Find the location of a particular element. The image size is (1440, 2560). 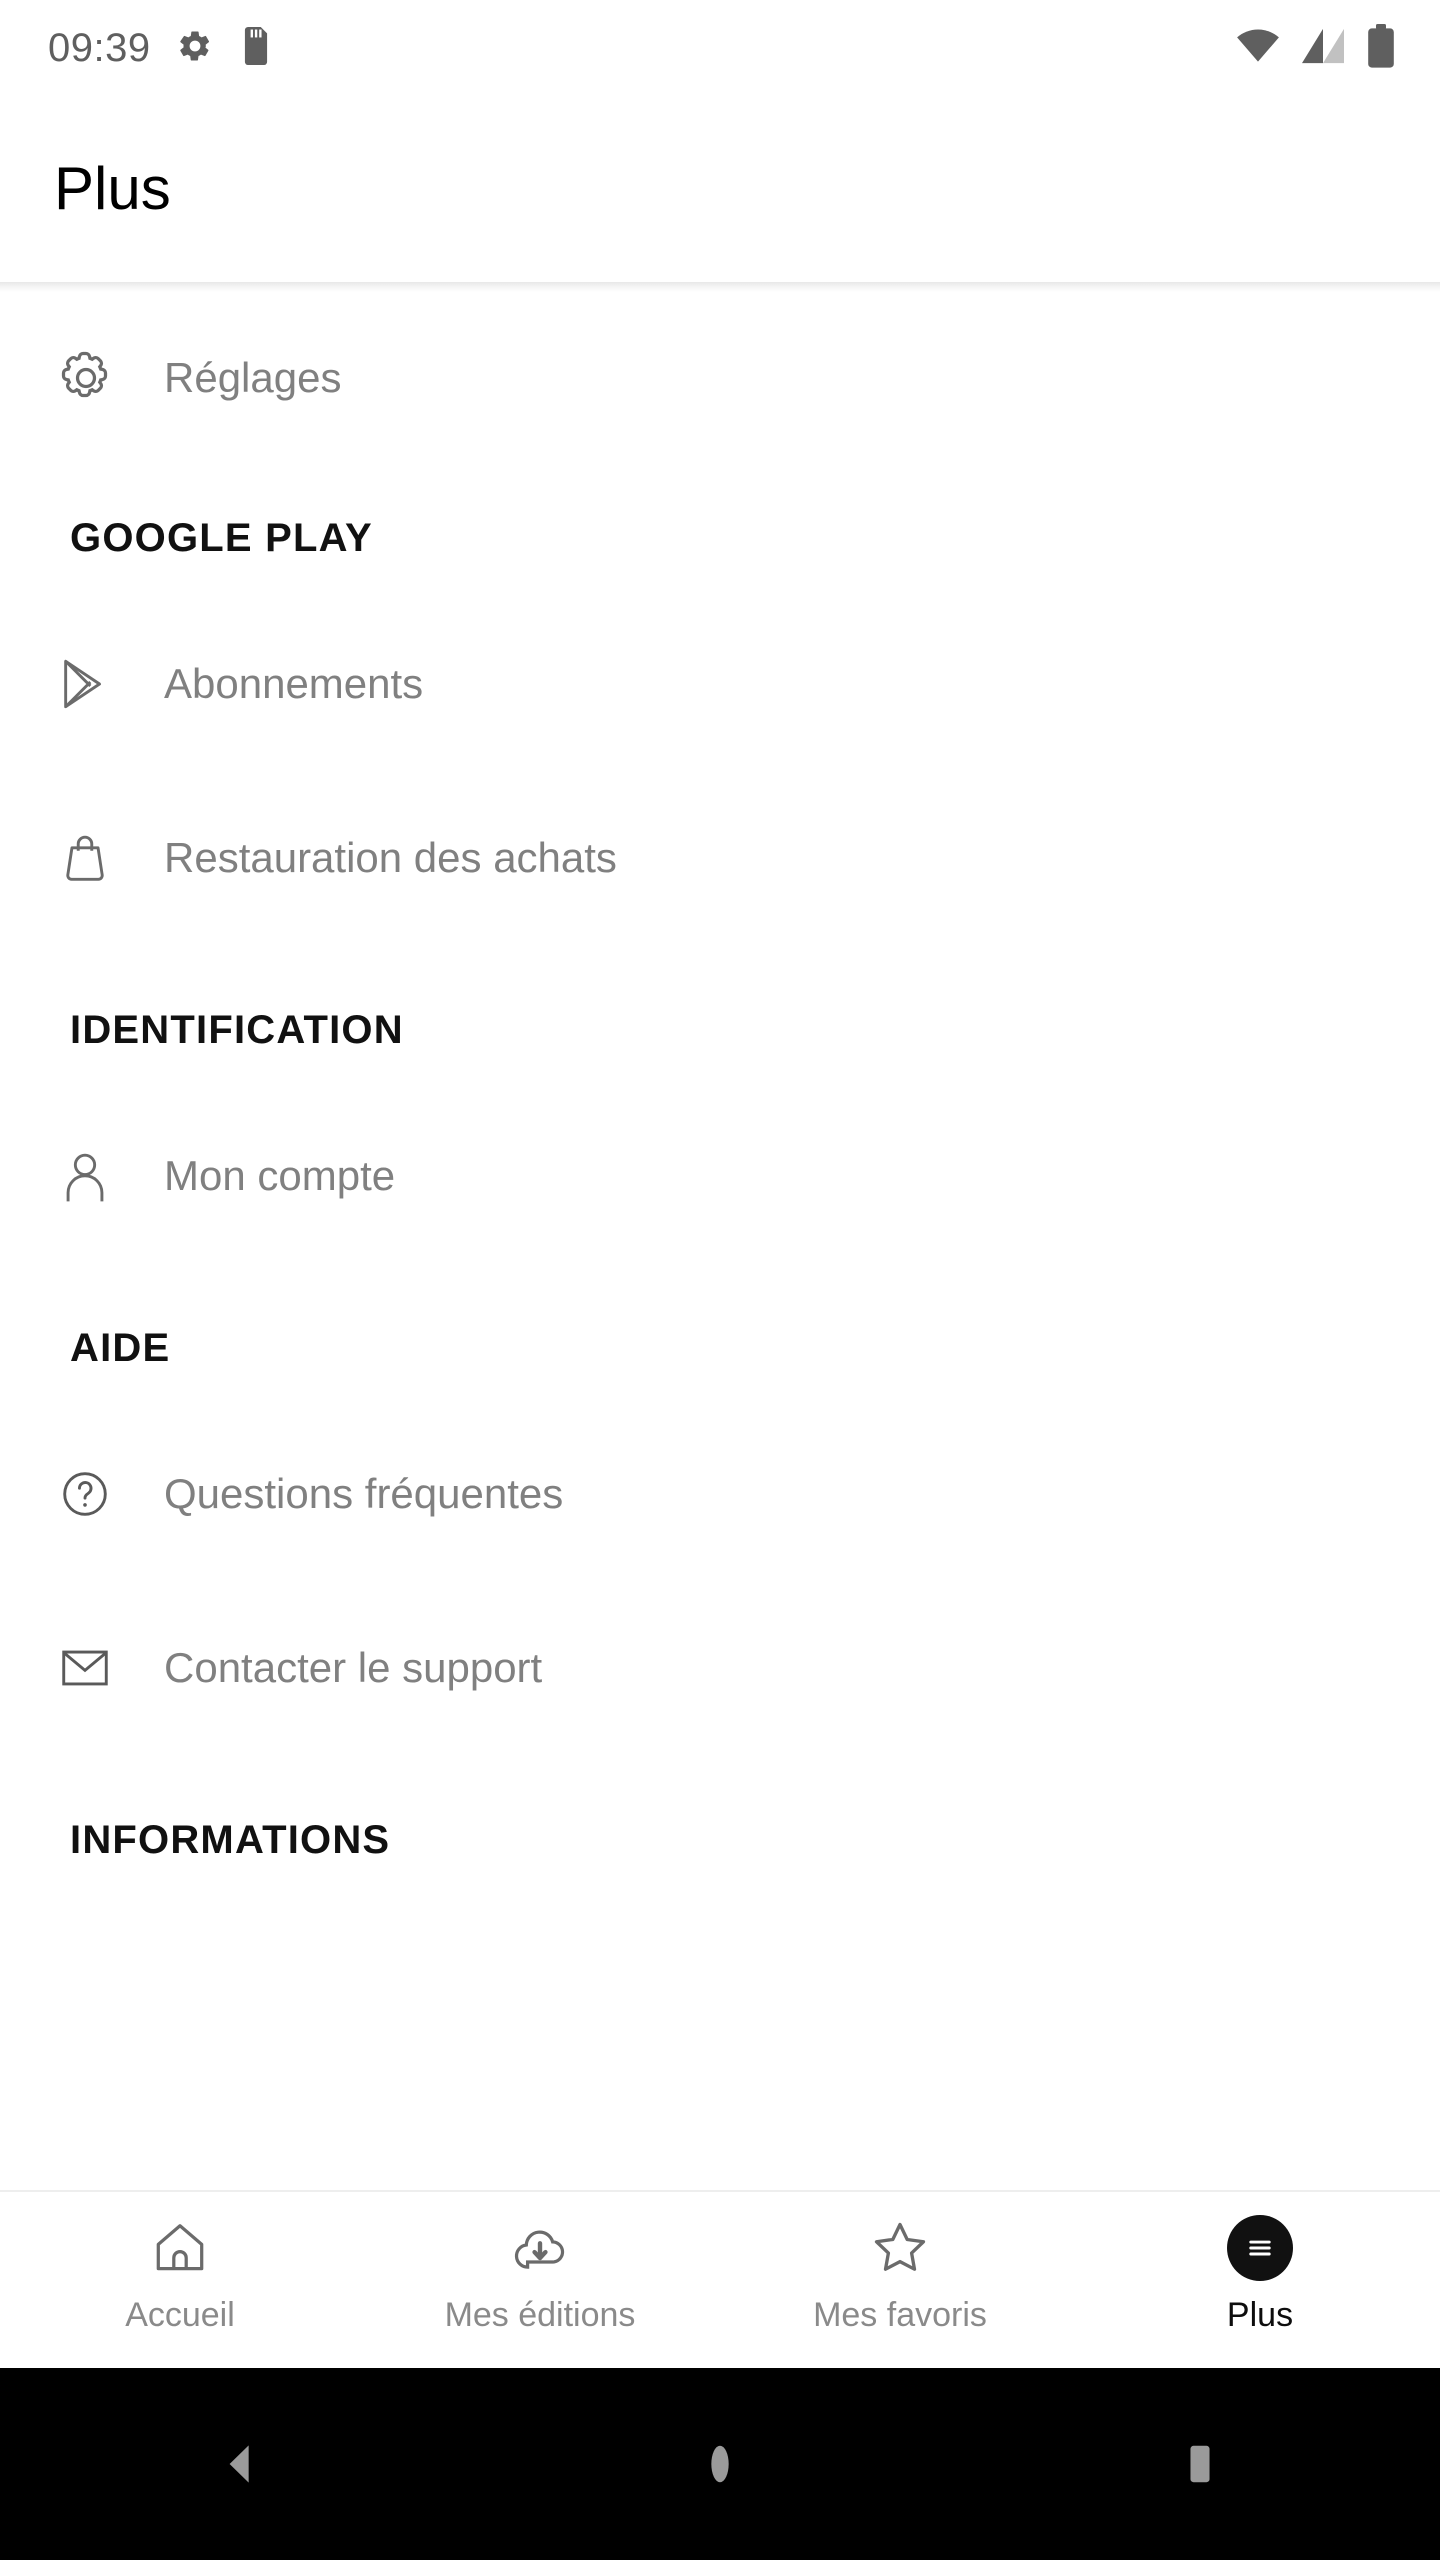

cloud-download-icon is located at coordinates (540, 2248).